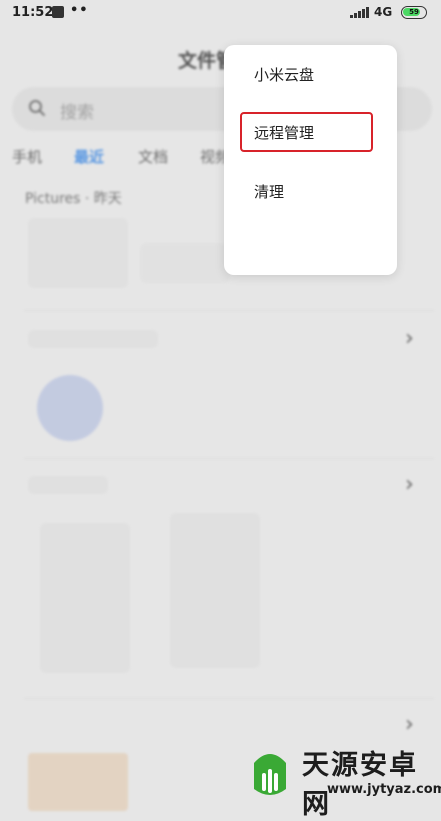 This screenshot has height=821, width=441. I want to click on status-time: 11:52, so click(33, 12).